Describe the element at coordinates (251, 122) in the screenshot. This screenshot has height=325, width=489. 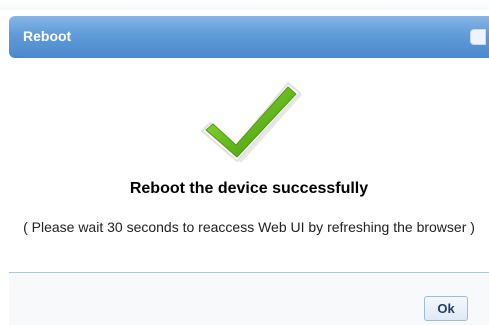
I see `checkmark-success-icon` at that location.